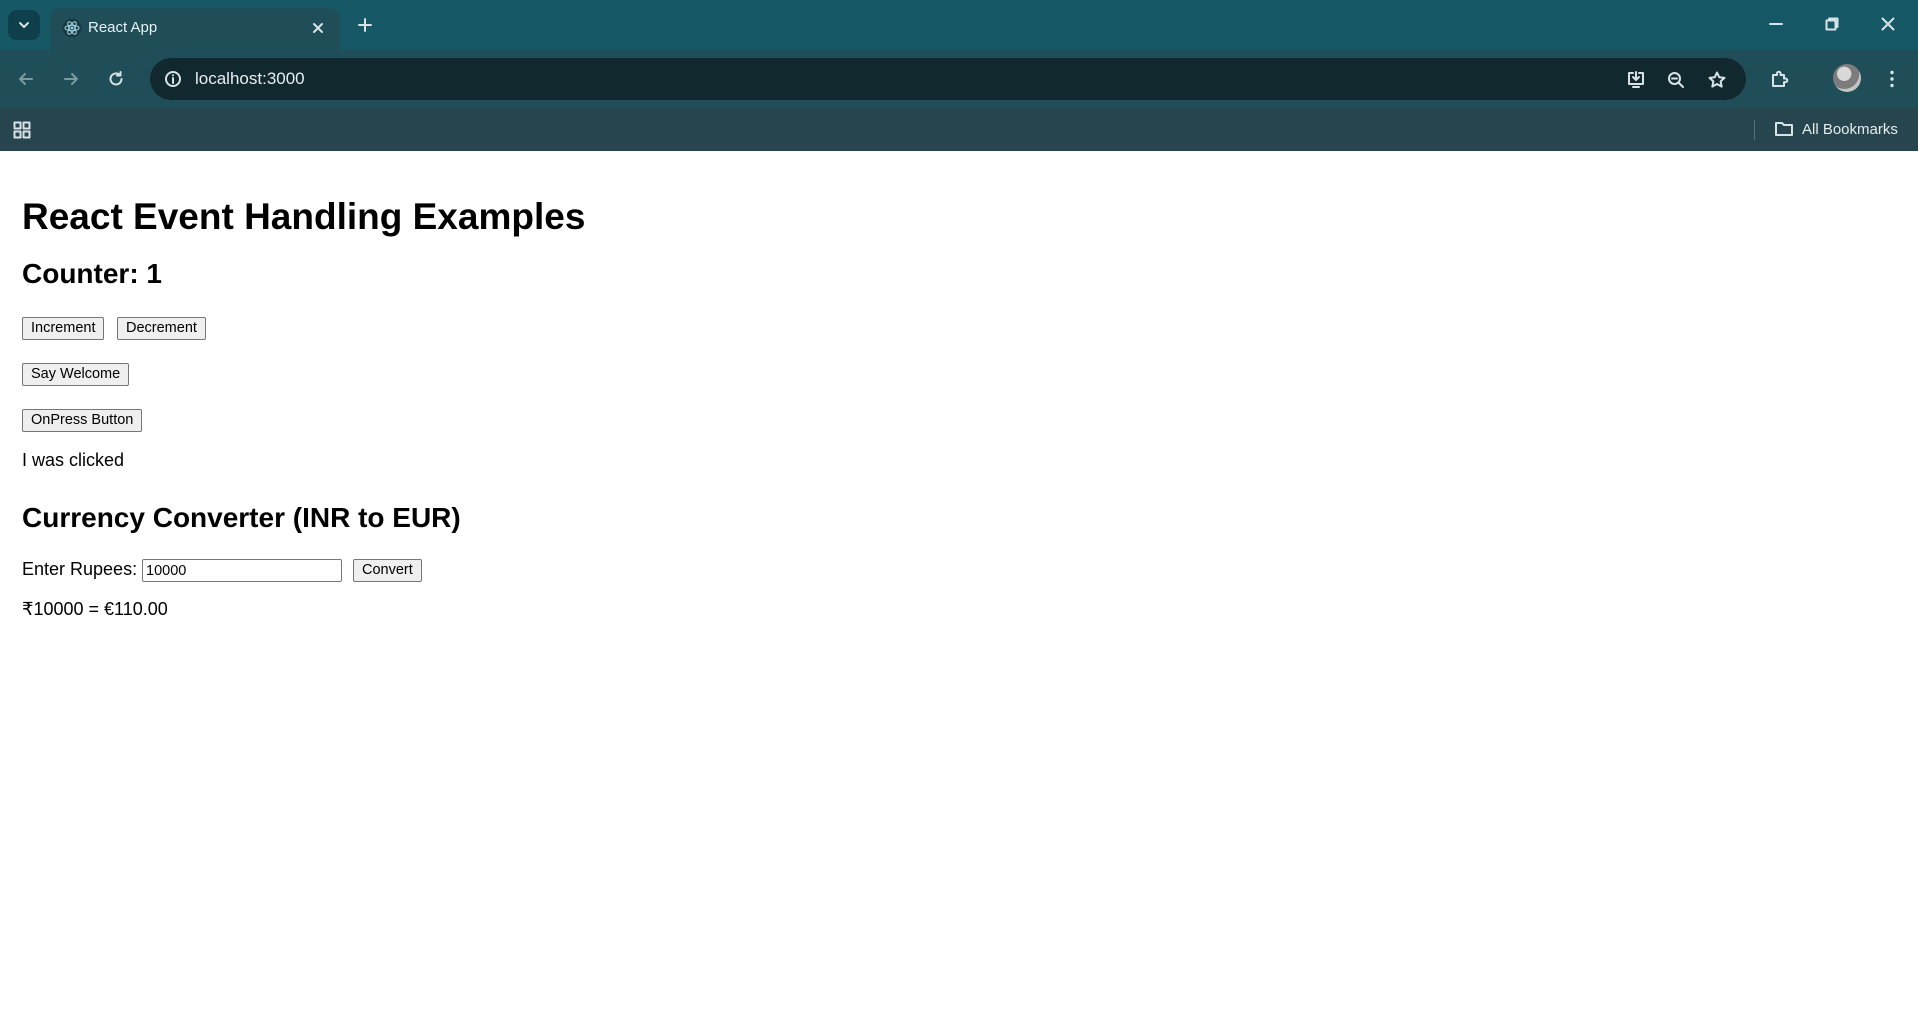  Describe the element at coordinates (1754, 130) in the screenshot. I see `bookmarks-separator` at that location.